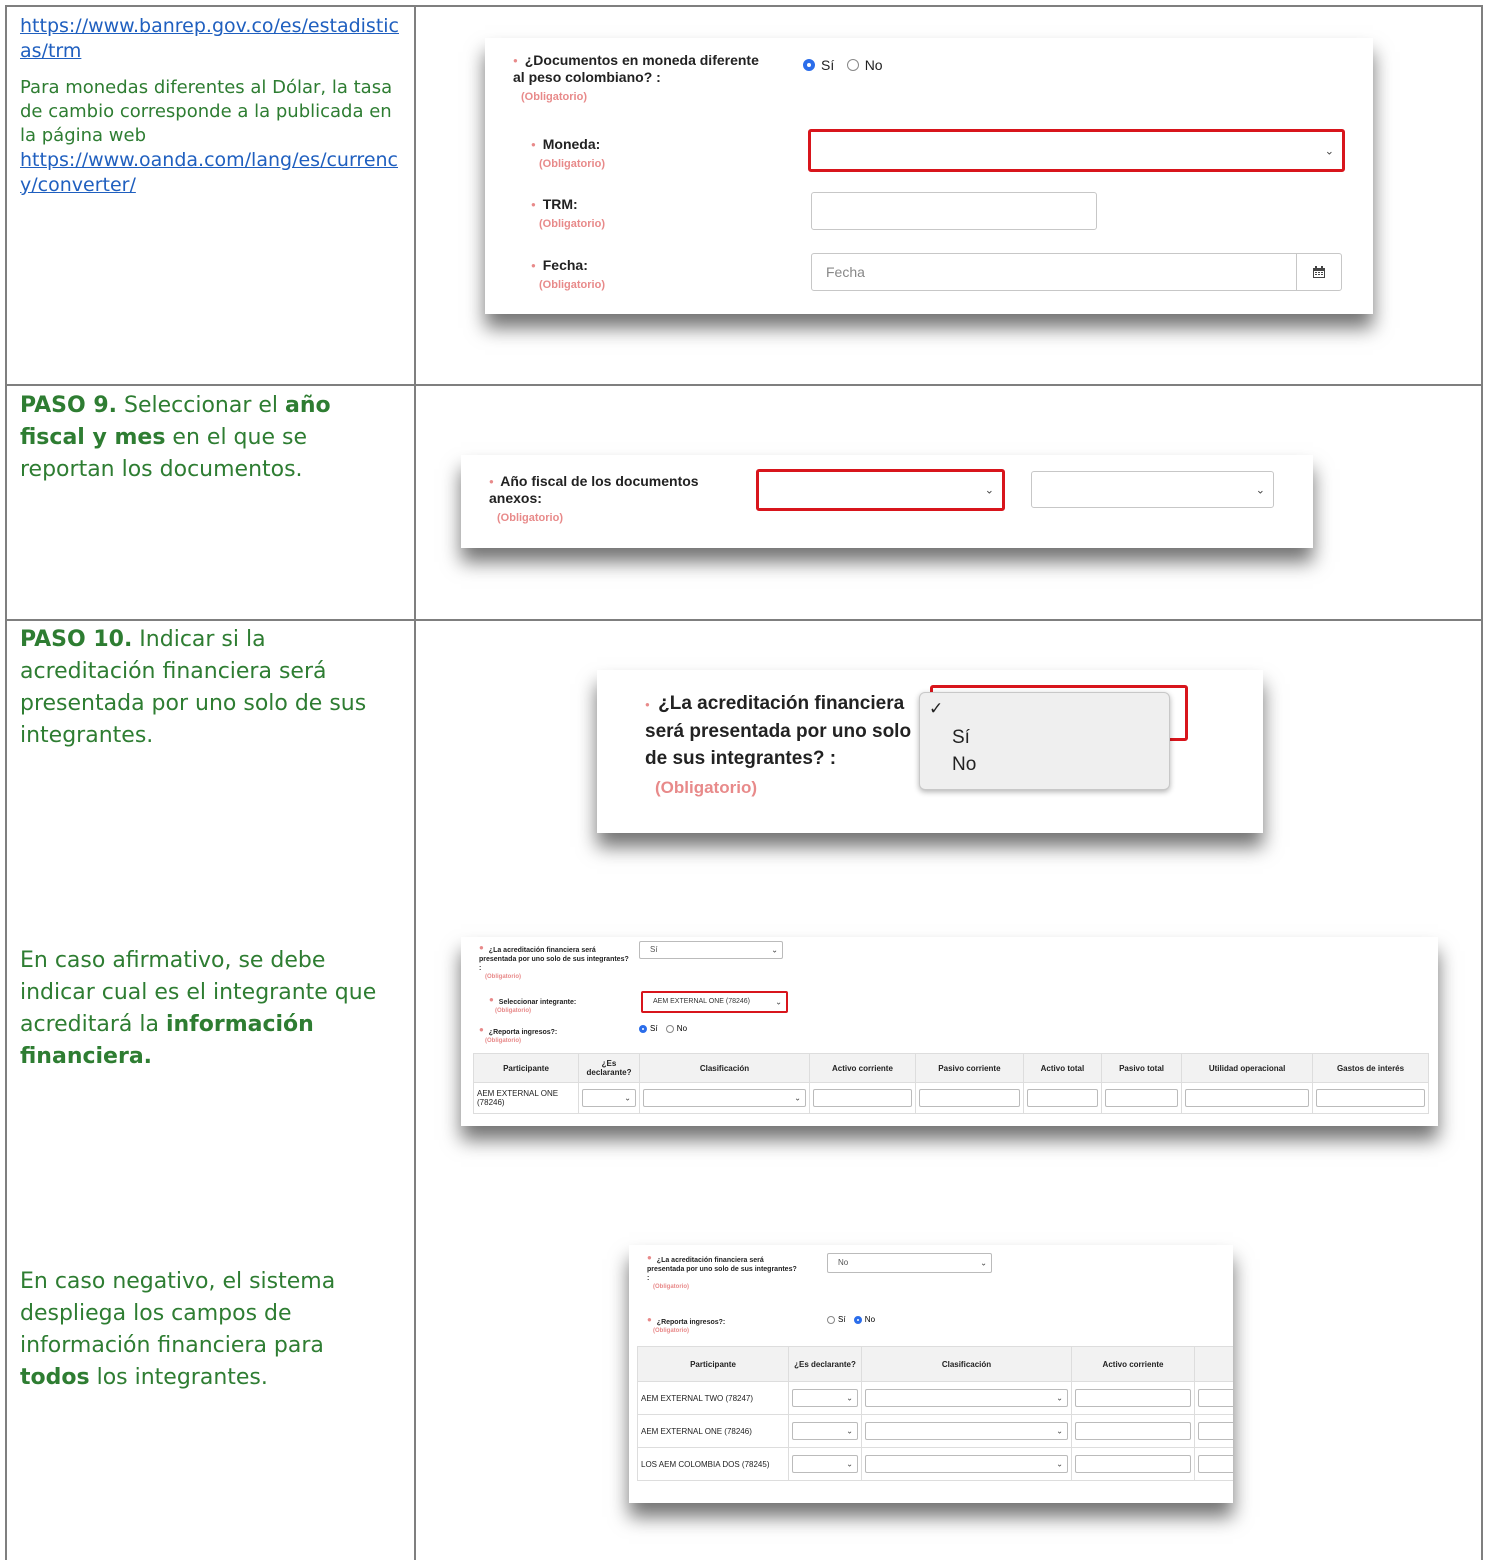 The image size is (1485, 1560). What do you see at coordinates (825, 1364) in the screenshot?
I see `col-declarante: ¿Es declarante?` at bounding box center [825, 1364].